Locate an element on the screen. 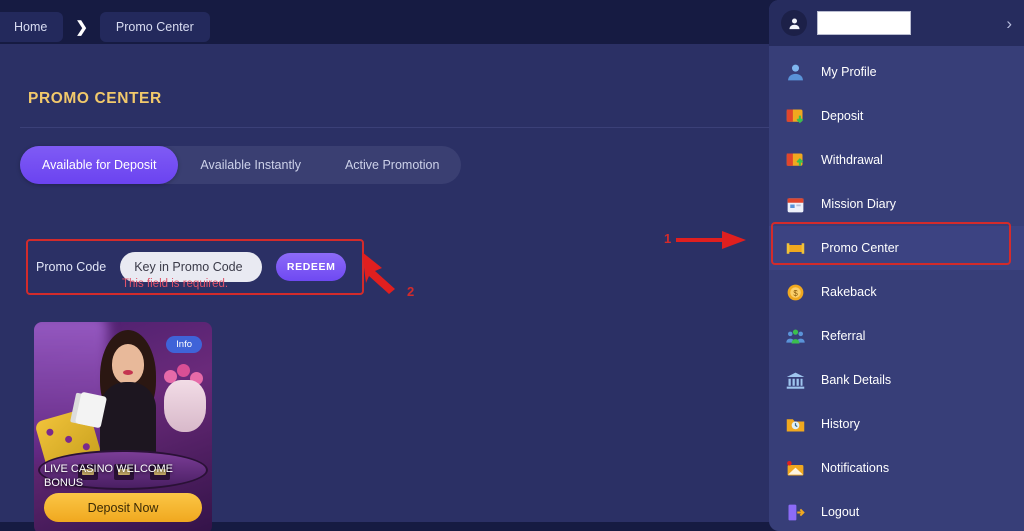 This screenshot has height=531, width=1024. sidebar-item-label: Rakeback is located at coordinates (849, 292).